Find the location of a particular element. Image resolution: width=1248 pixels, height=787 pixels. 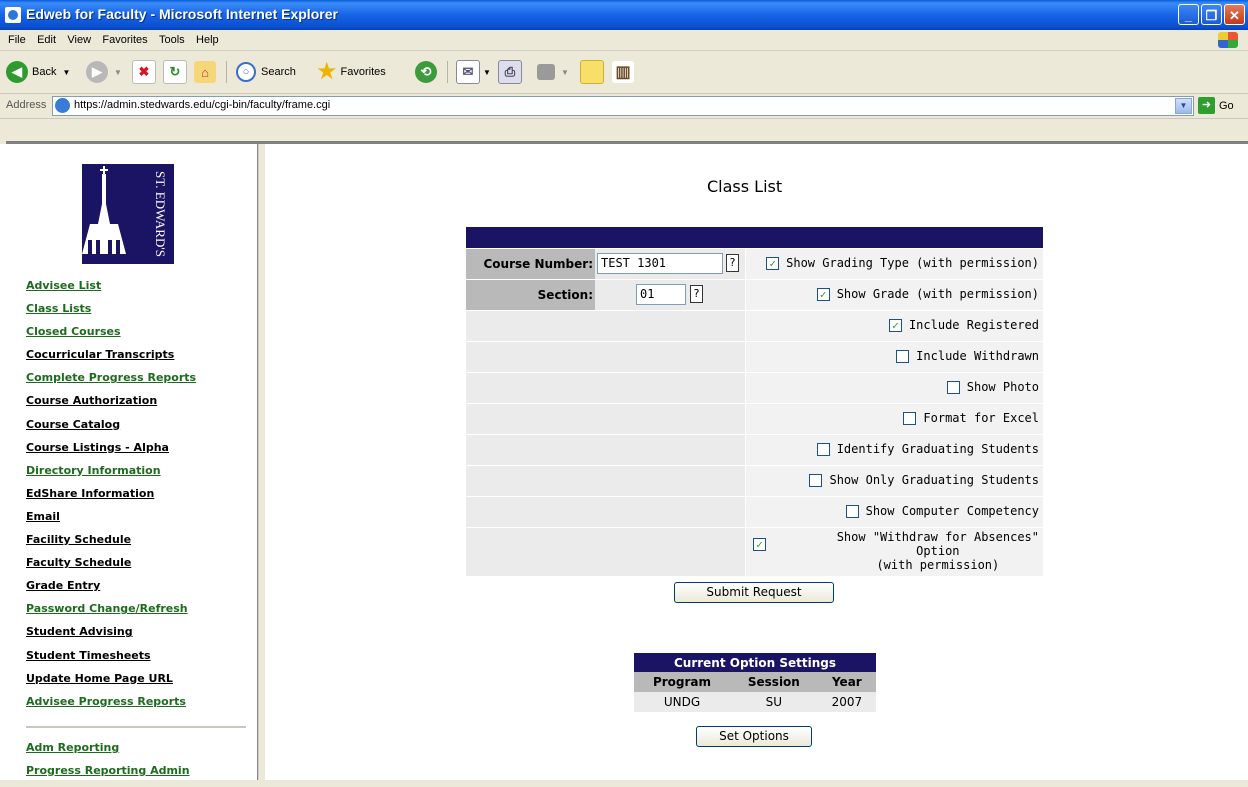

stop-button: ✖ is located at coordinates (144, 72).